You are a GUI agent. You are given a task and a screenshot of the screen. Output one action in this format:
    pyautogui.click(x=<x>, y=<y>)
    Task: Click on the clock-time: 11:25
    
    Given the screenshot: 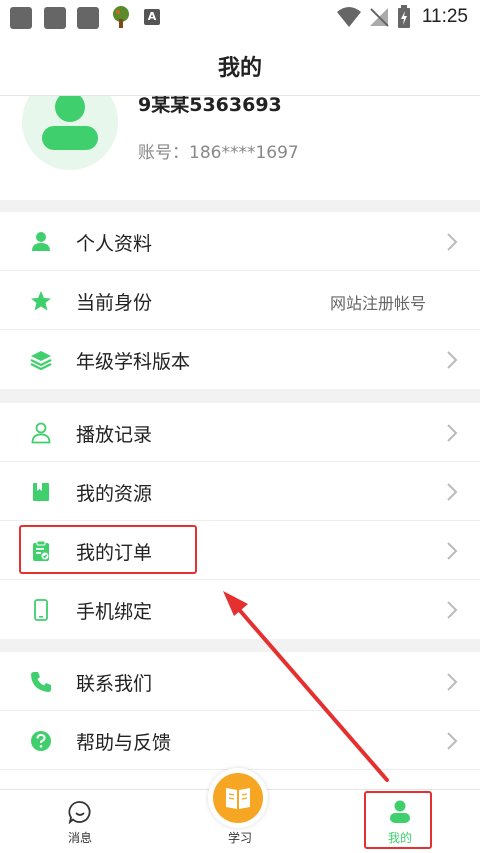 What is the action you would take?
    pyautogui.click(x=444, y=16)
    